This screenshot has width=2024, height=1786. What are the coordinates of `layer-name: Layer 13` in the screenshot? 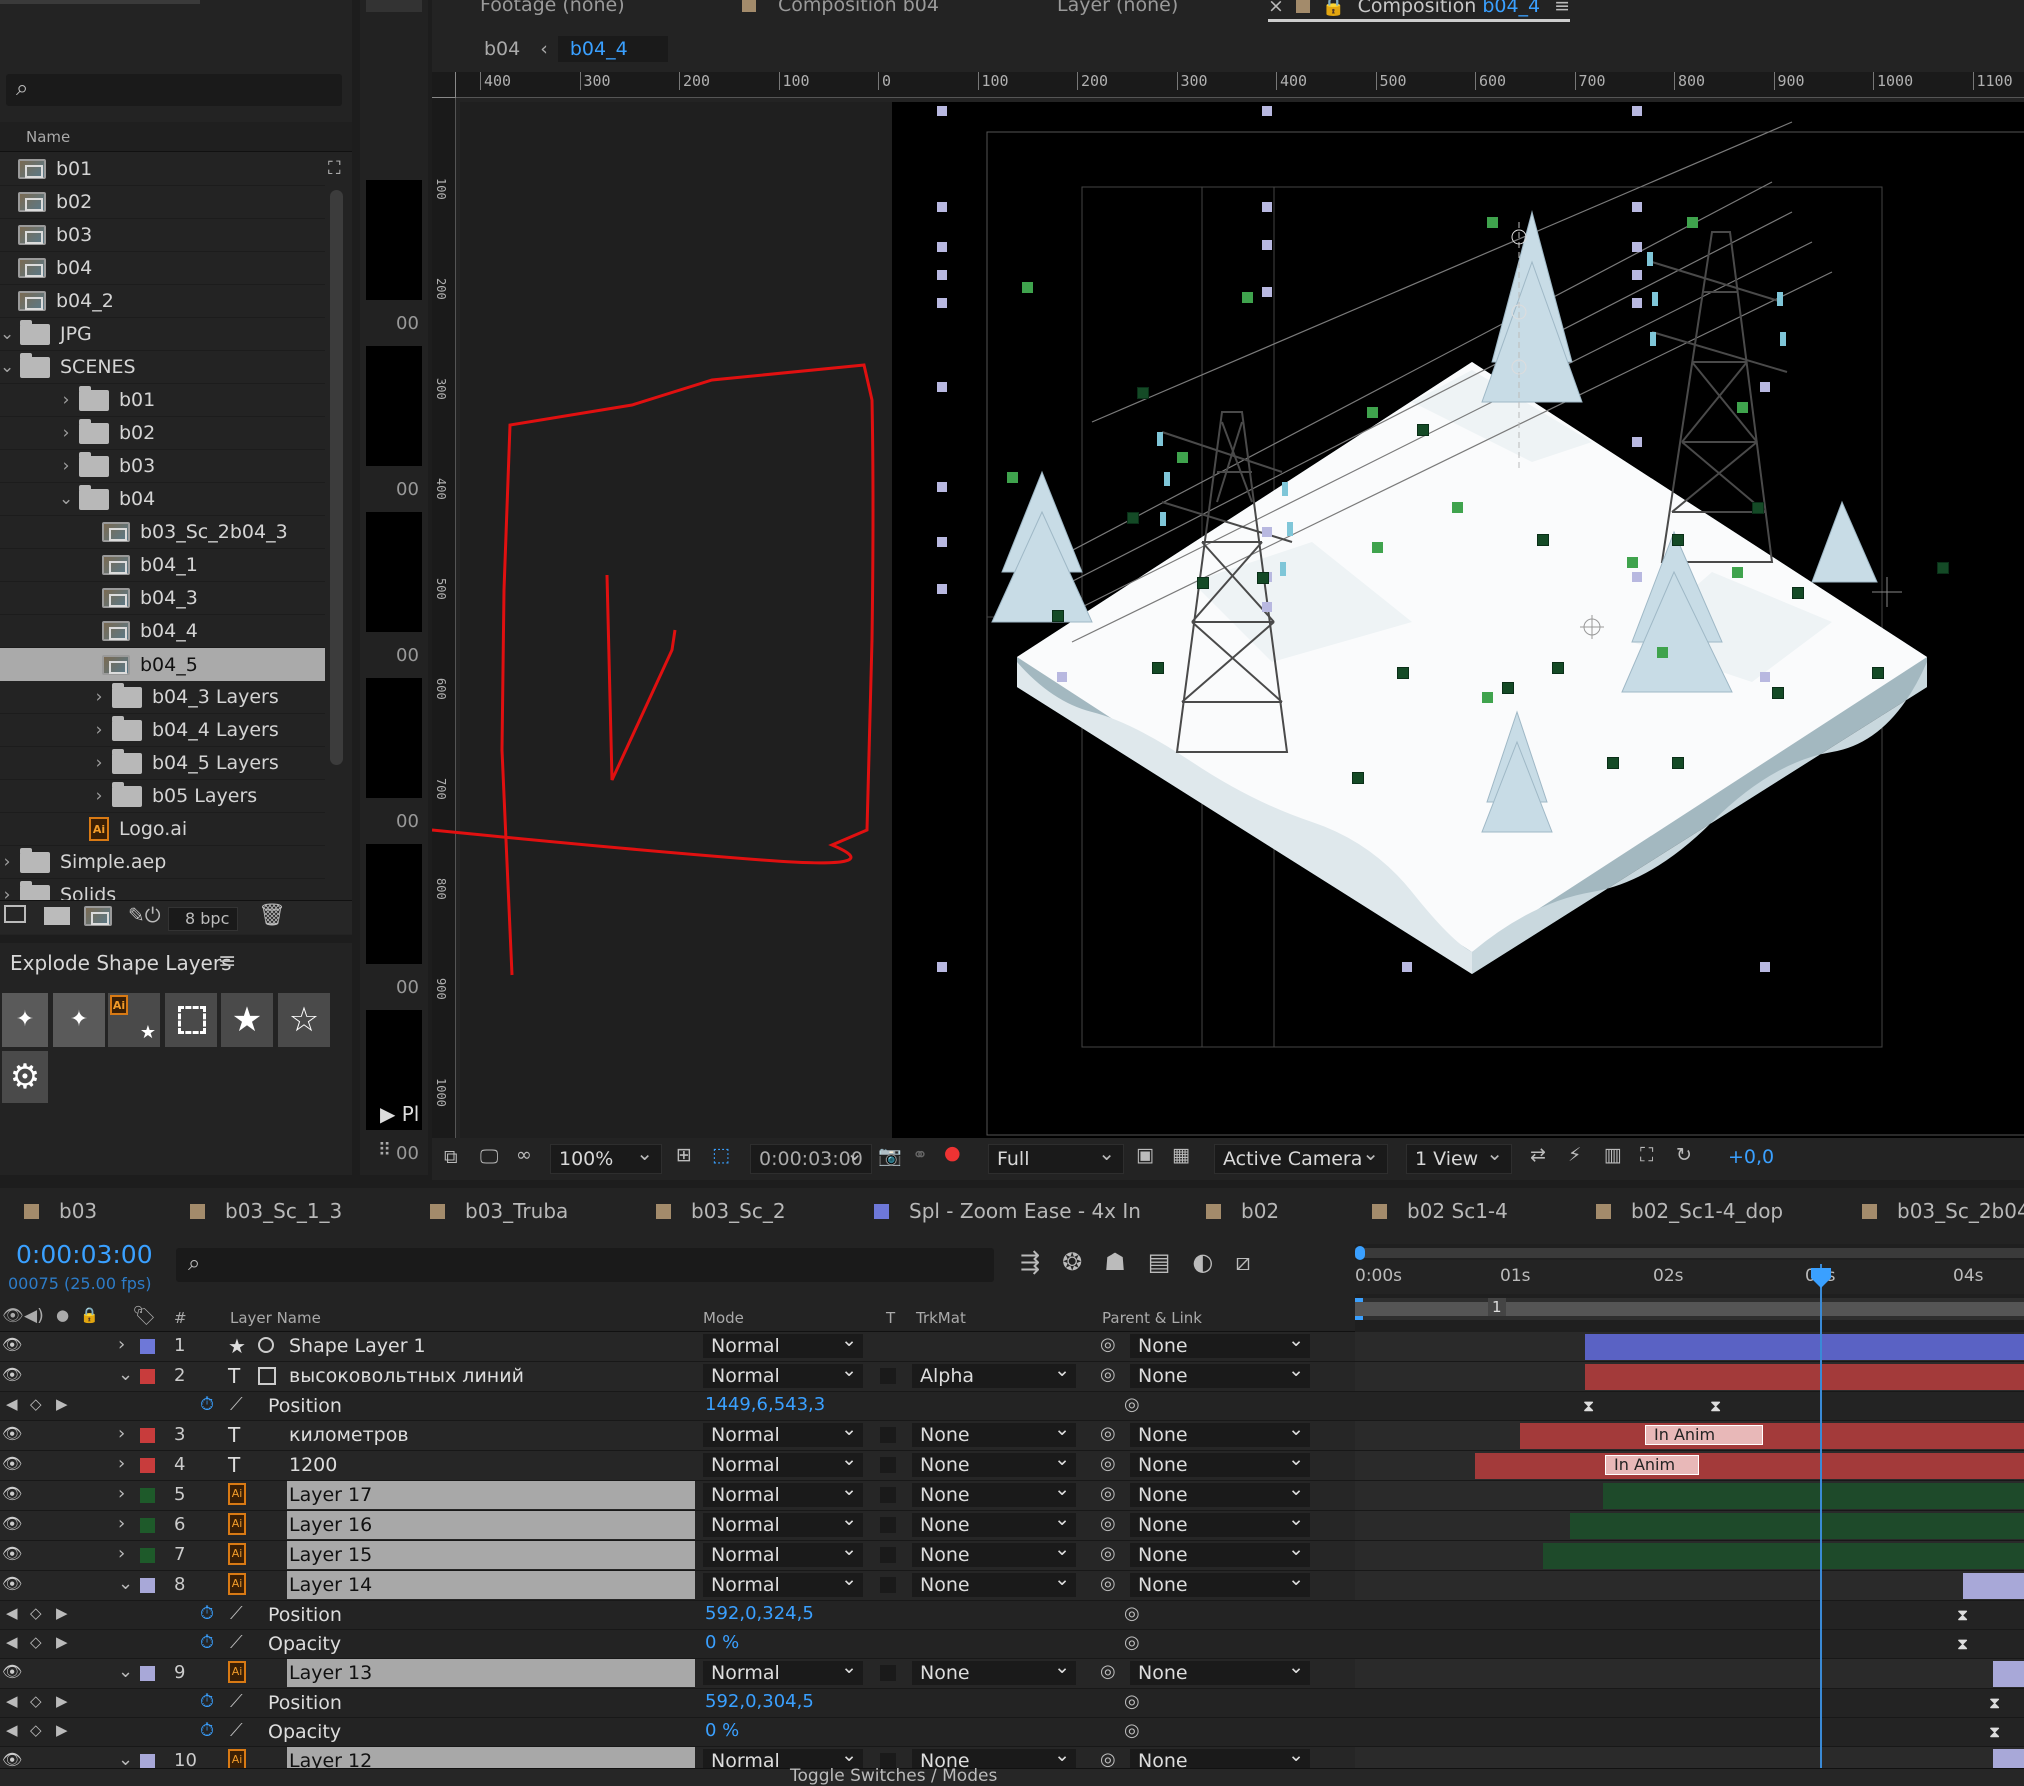 It's located at (491, 1673).